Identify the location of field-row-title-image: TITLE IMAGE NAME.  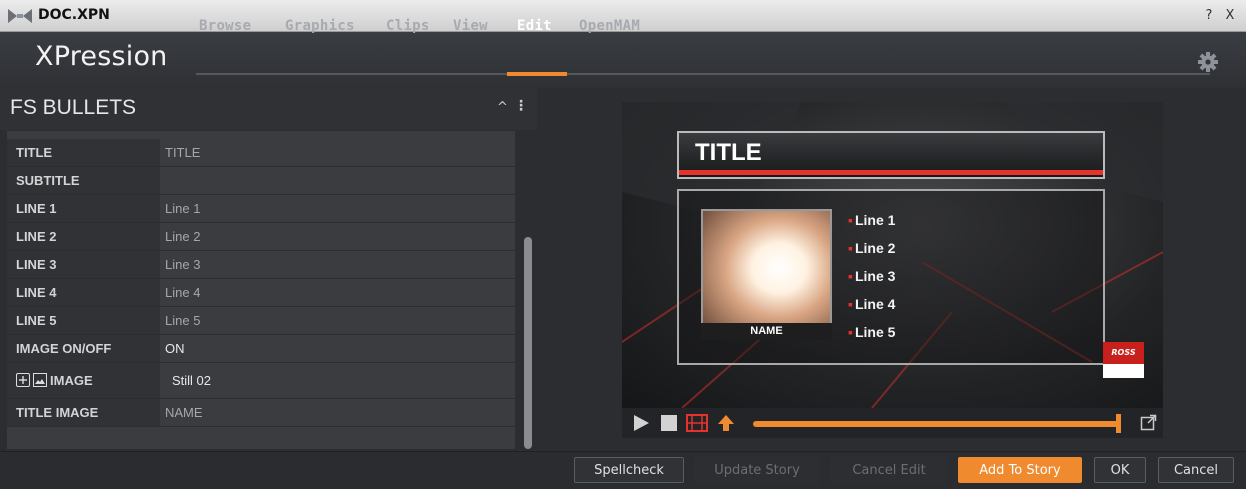
(261, 413).